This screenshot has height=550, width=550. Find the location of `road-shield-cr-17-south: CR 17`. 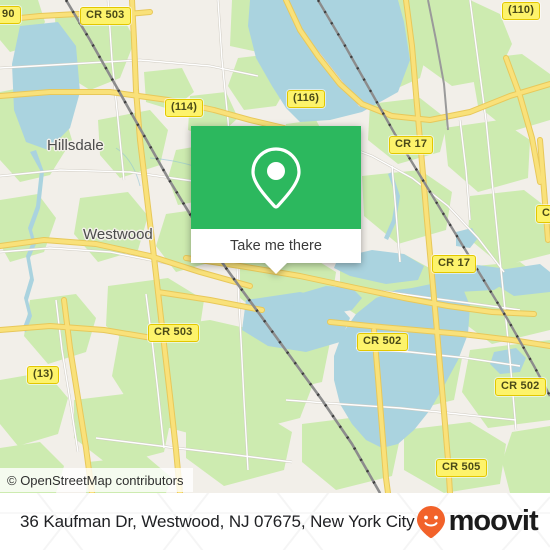

road-shield-cr-17-south: CR 17 is located at coordinates (454, 264).